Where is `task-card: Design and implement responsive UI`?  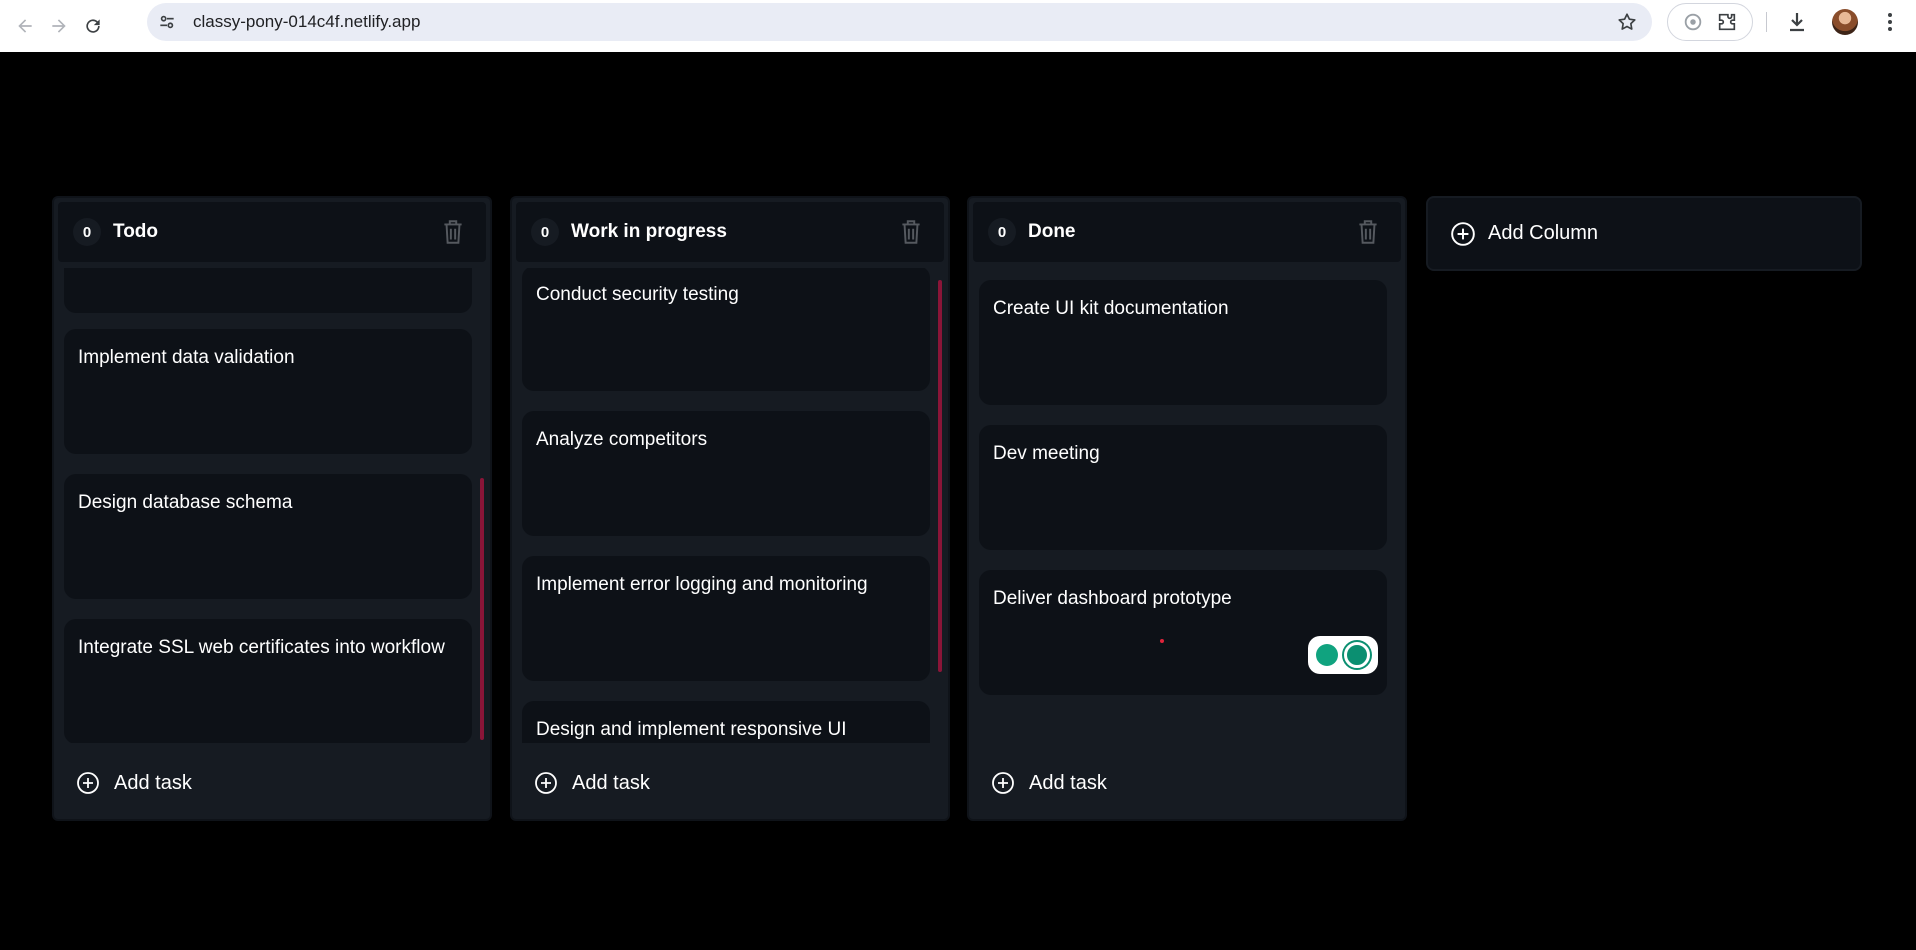 task-card: Design and implement responsive UI is located at coordinates (726, 722).